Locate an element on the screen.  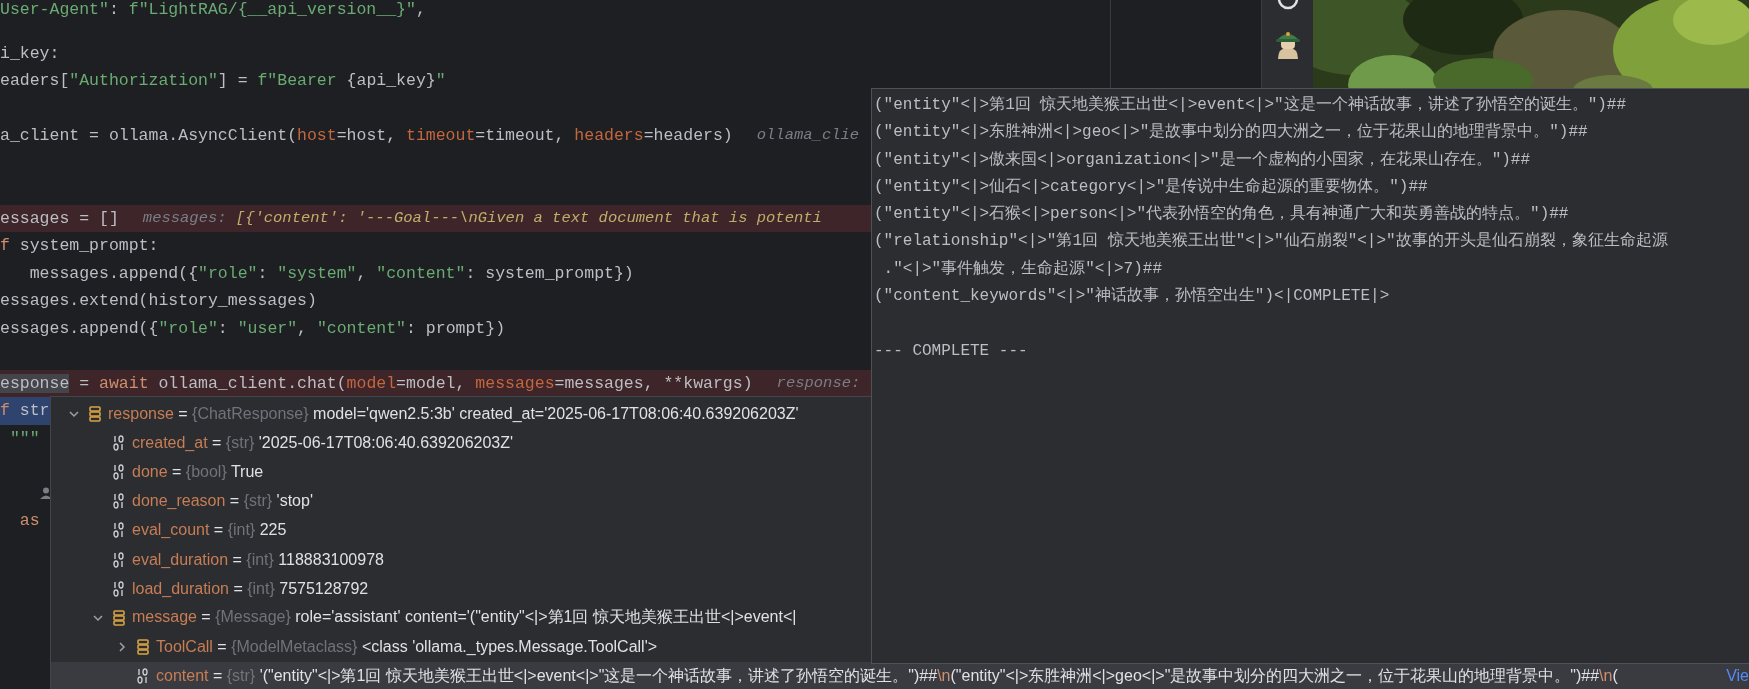
value-hint: response: is located at coordinates (818, 383).